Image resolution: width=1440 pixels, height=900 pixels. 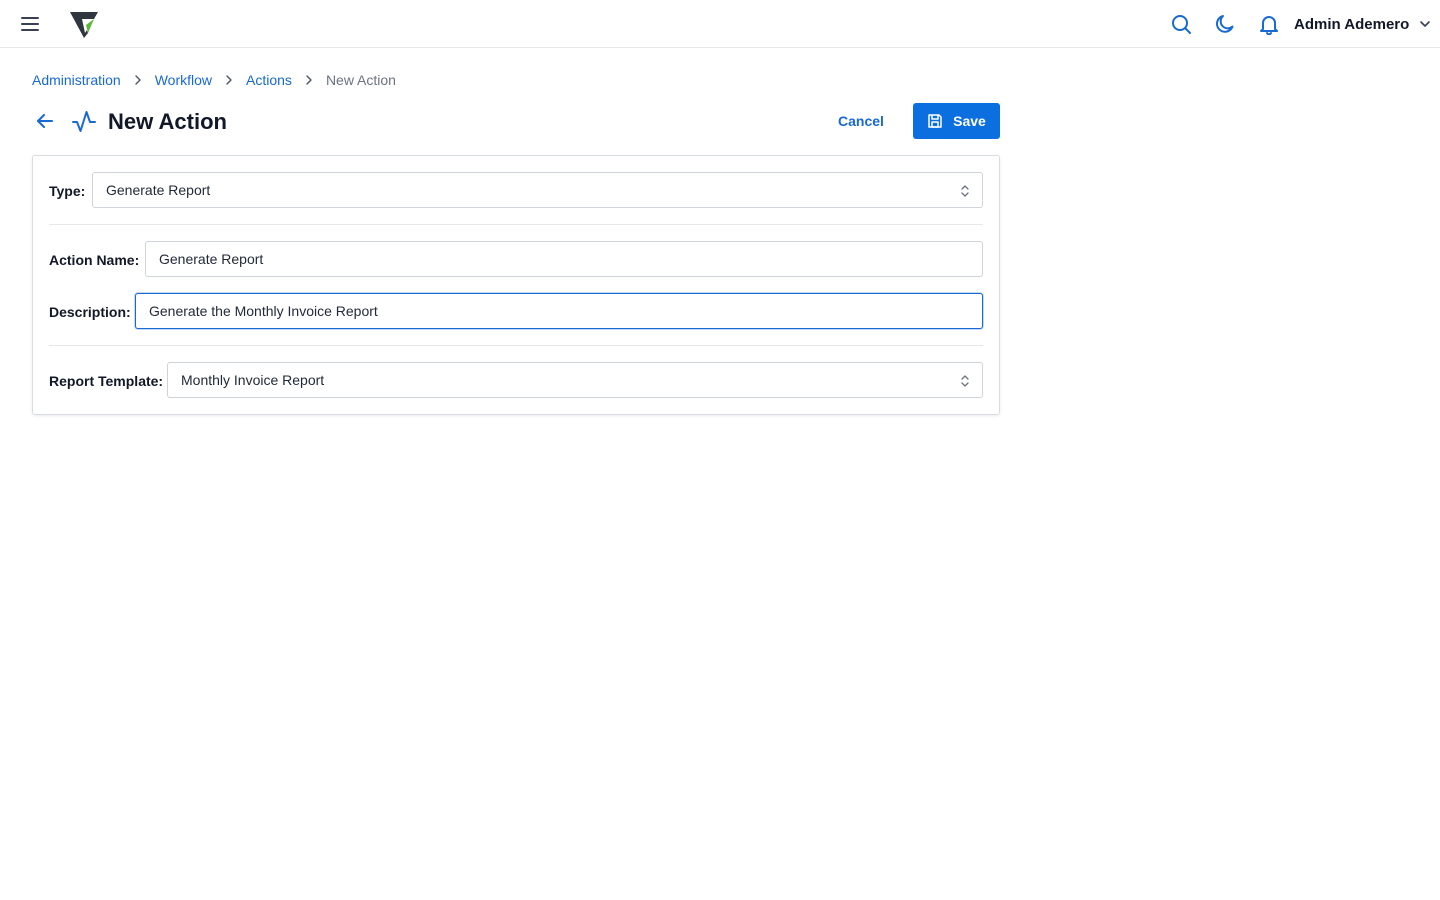 I want to click on user-menu: Admin Ademero, so click(x=1362, y=24).